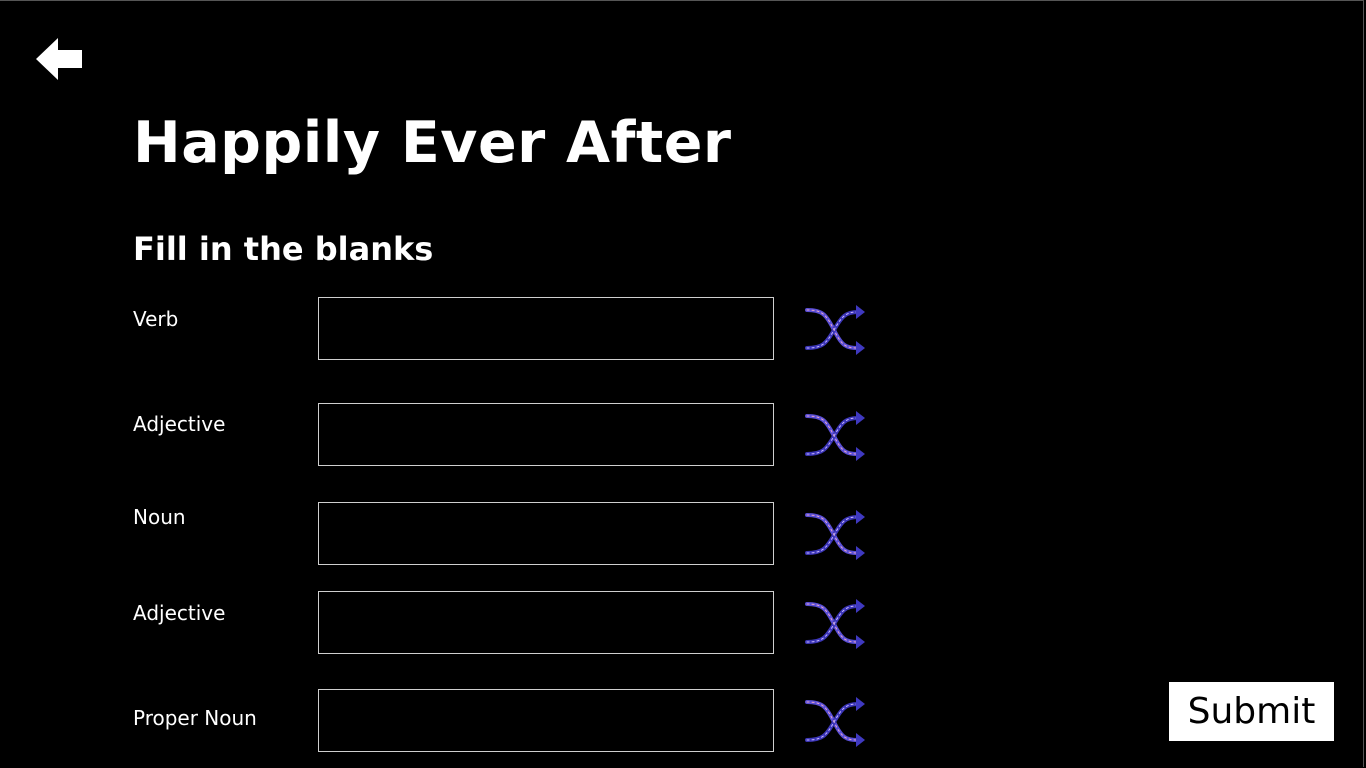 The image size is (1366, 768). Describe the element at coordinates (283, 249) in the screenshot. I see `instructions-subtitle: Fill in the blanks` at that location.